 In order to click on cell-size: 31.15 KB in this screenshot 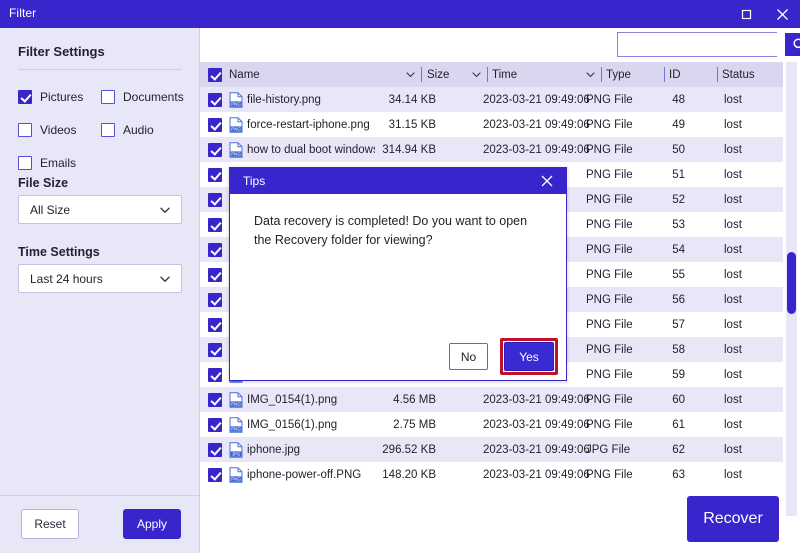, I will do `click(412, 124)`.